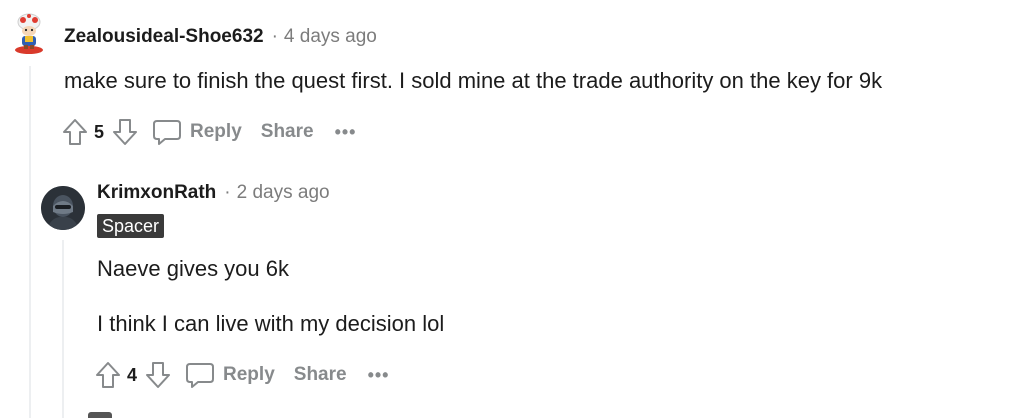  What do you see at coordinates (131, 226) in the screenshot?
I see `user-flair: Spacer` at bounding box center [131, 226].